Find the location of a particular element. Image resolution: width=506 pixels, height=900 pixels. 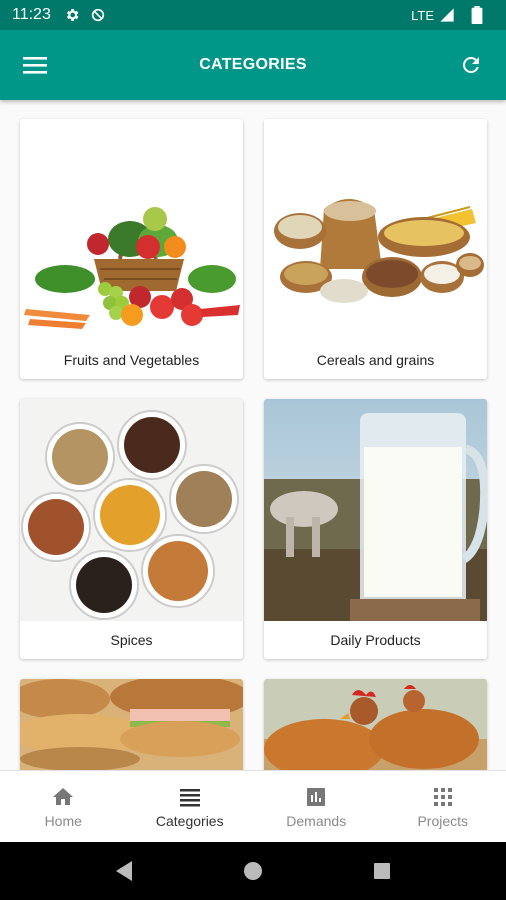

page-title: CATEGORIES is located at coordinates (253, 64).